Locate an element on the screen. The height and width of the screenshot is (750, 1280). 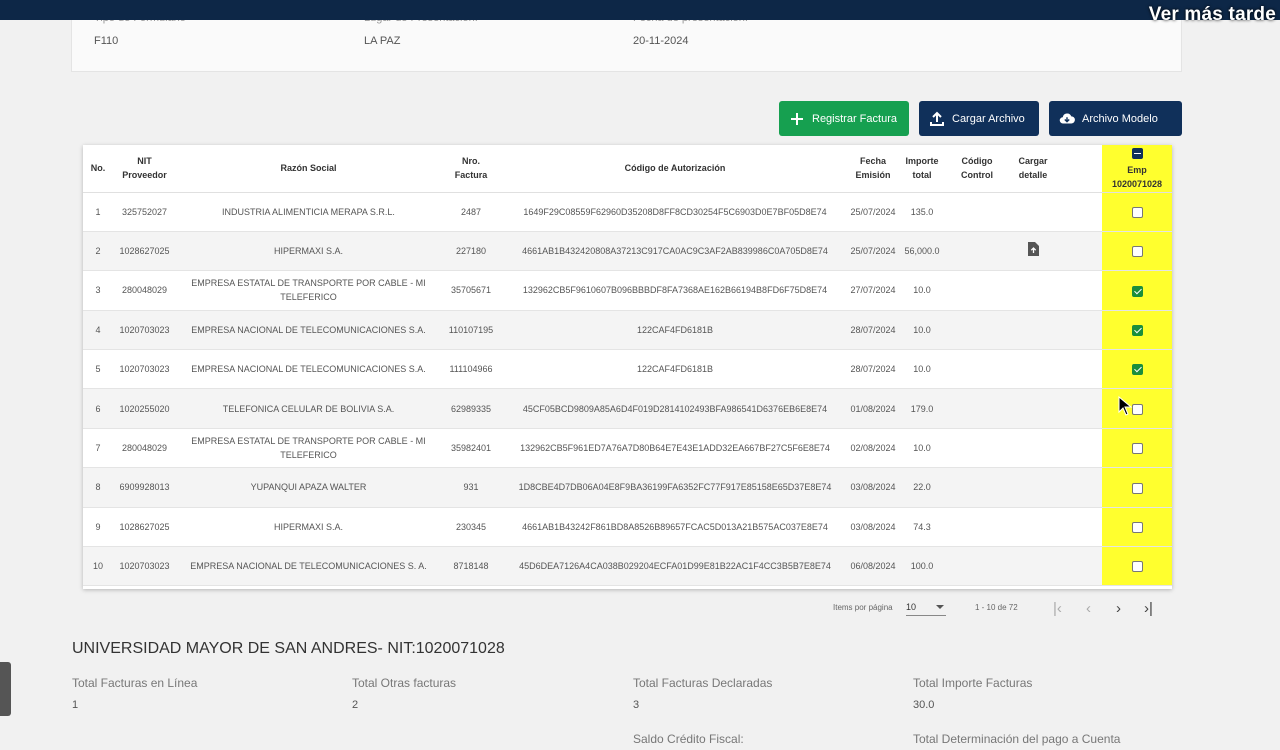
cell-fecha-emision: 02/08/2024 is located at coordinates (873, 448).